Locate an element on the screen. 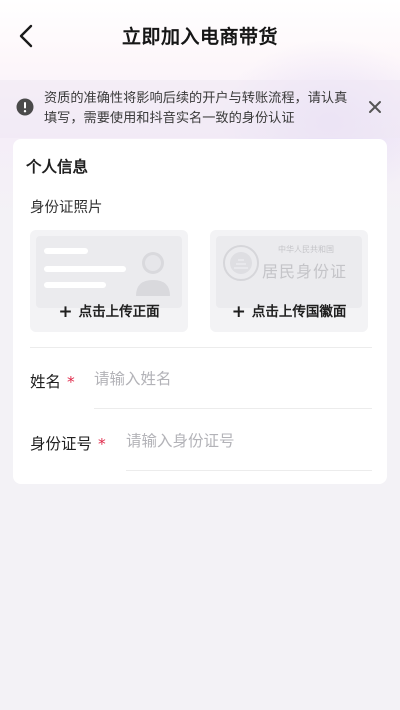 Image resolution: width=400 pixels, height=710 pixels. navigation-bar: 立即加入电商带货 is located at coordinates (200, 36).